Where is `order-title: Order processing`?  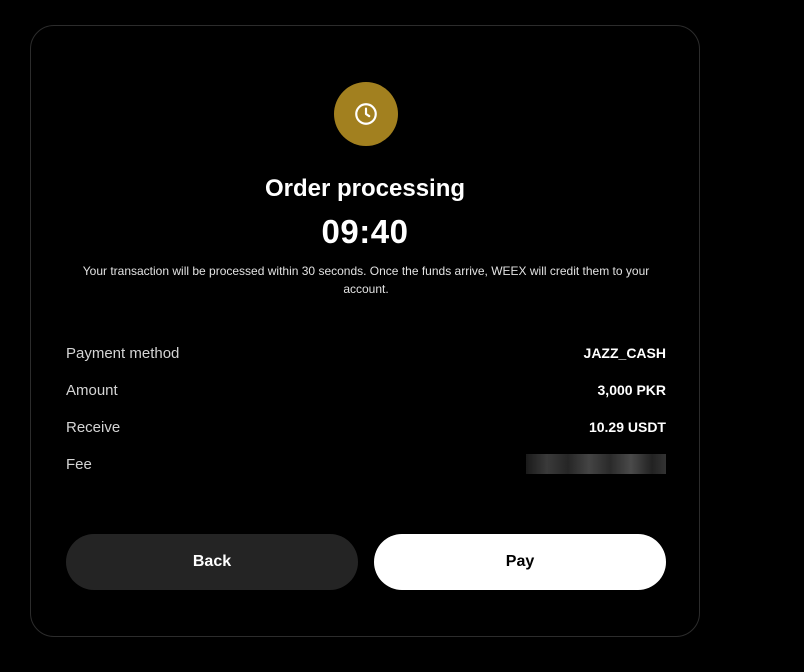 order-title: Order processing is located at coordinates (365, 188).